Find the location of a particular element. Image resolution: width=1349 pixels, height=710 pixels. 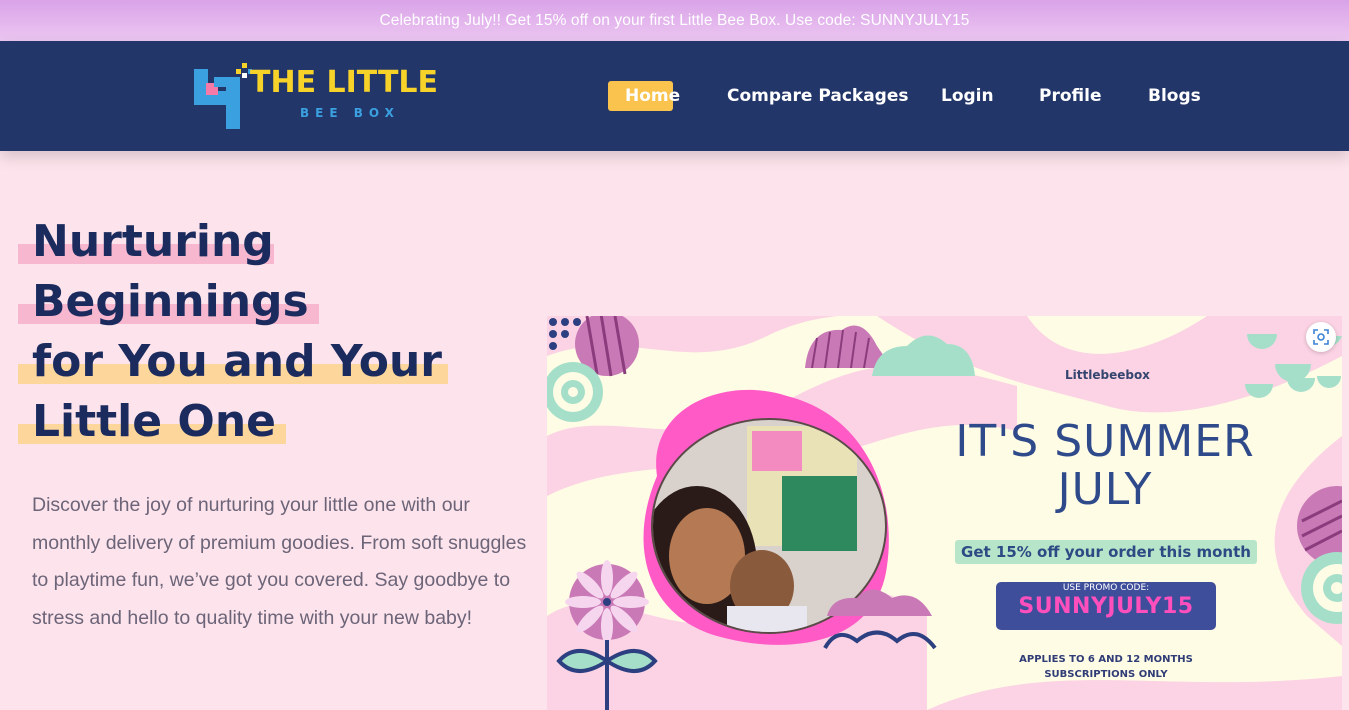

site-logo: THE LITTLE BEE BOX is located at coordinates (333, 97).